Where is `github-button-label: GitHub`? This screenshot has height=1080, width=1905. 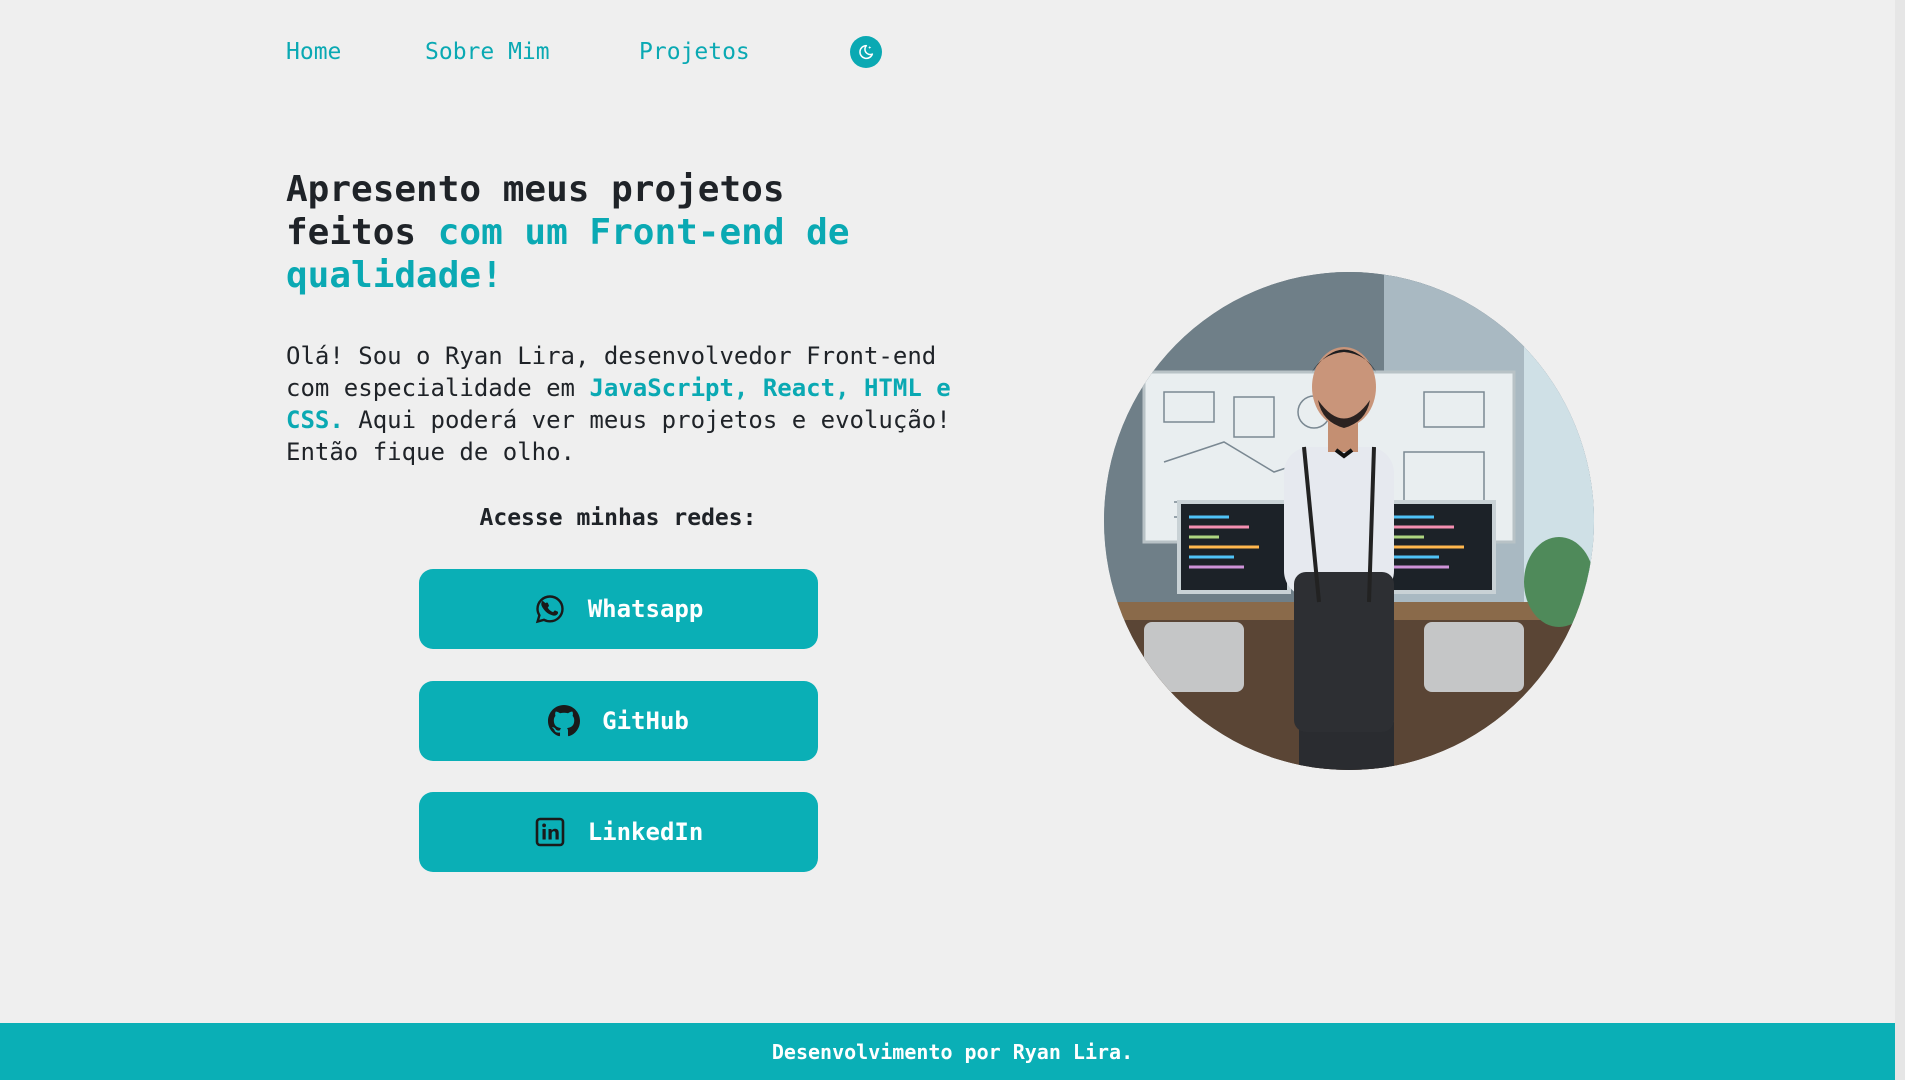
github-button-label: GitHub is located at coordinates (645, 721).